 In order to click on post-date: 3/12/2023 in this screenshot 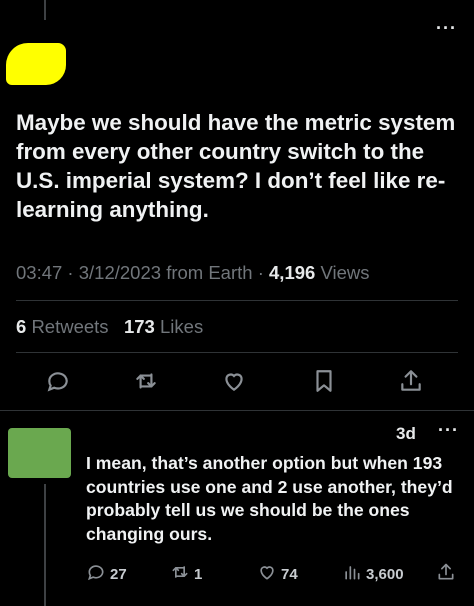, I will do `click(120, 272)`.